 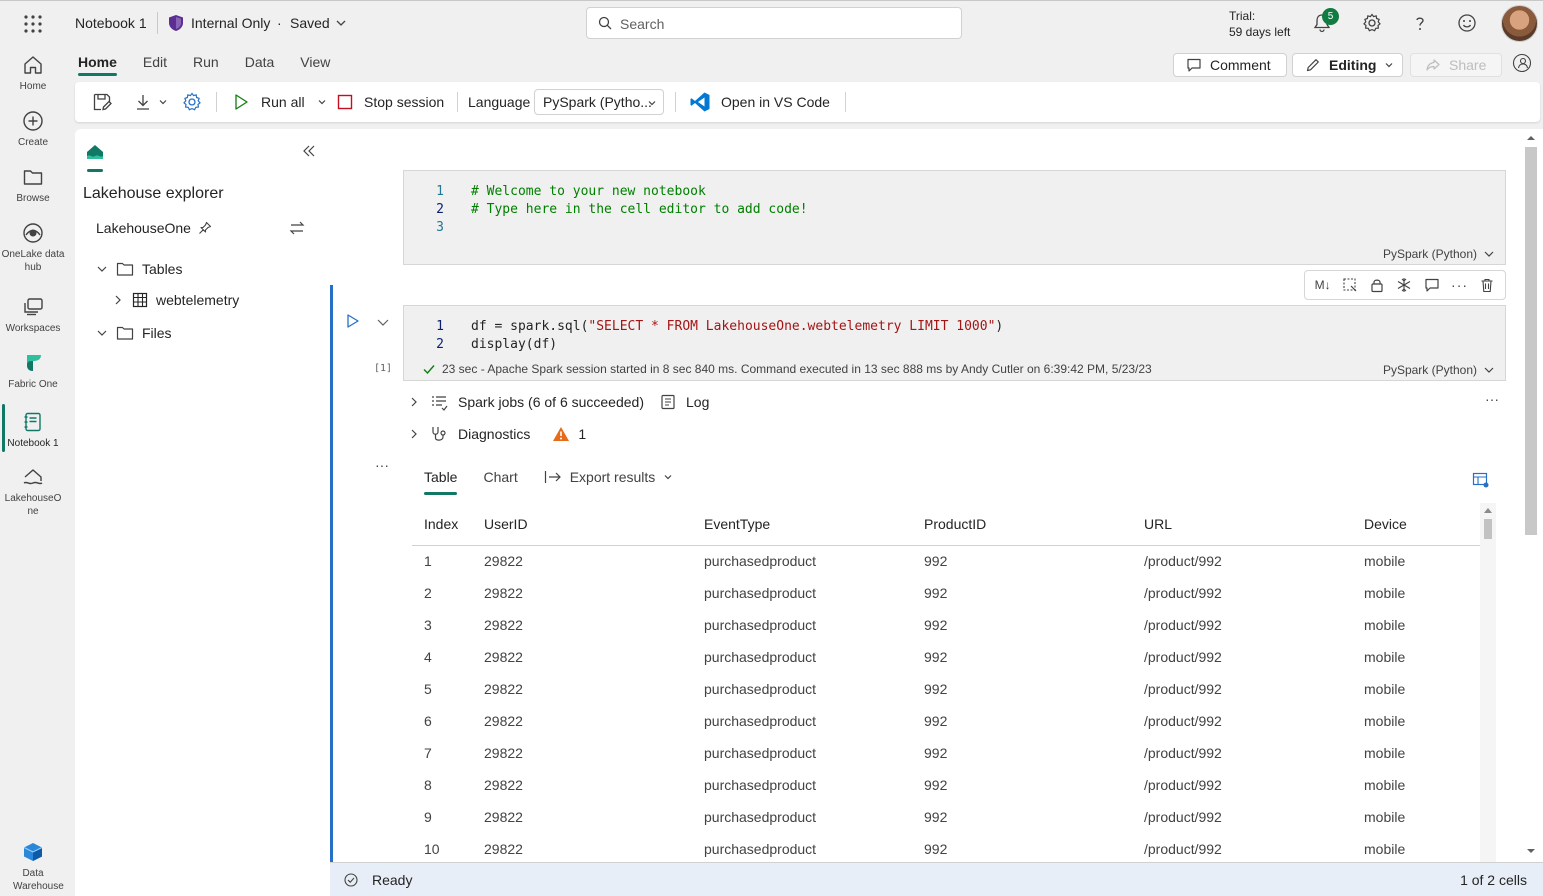 I want to click on scroll-down-icon, so click(x=1531, y=851).